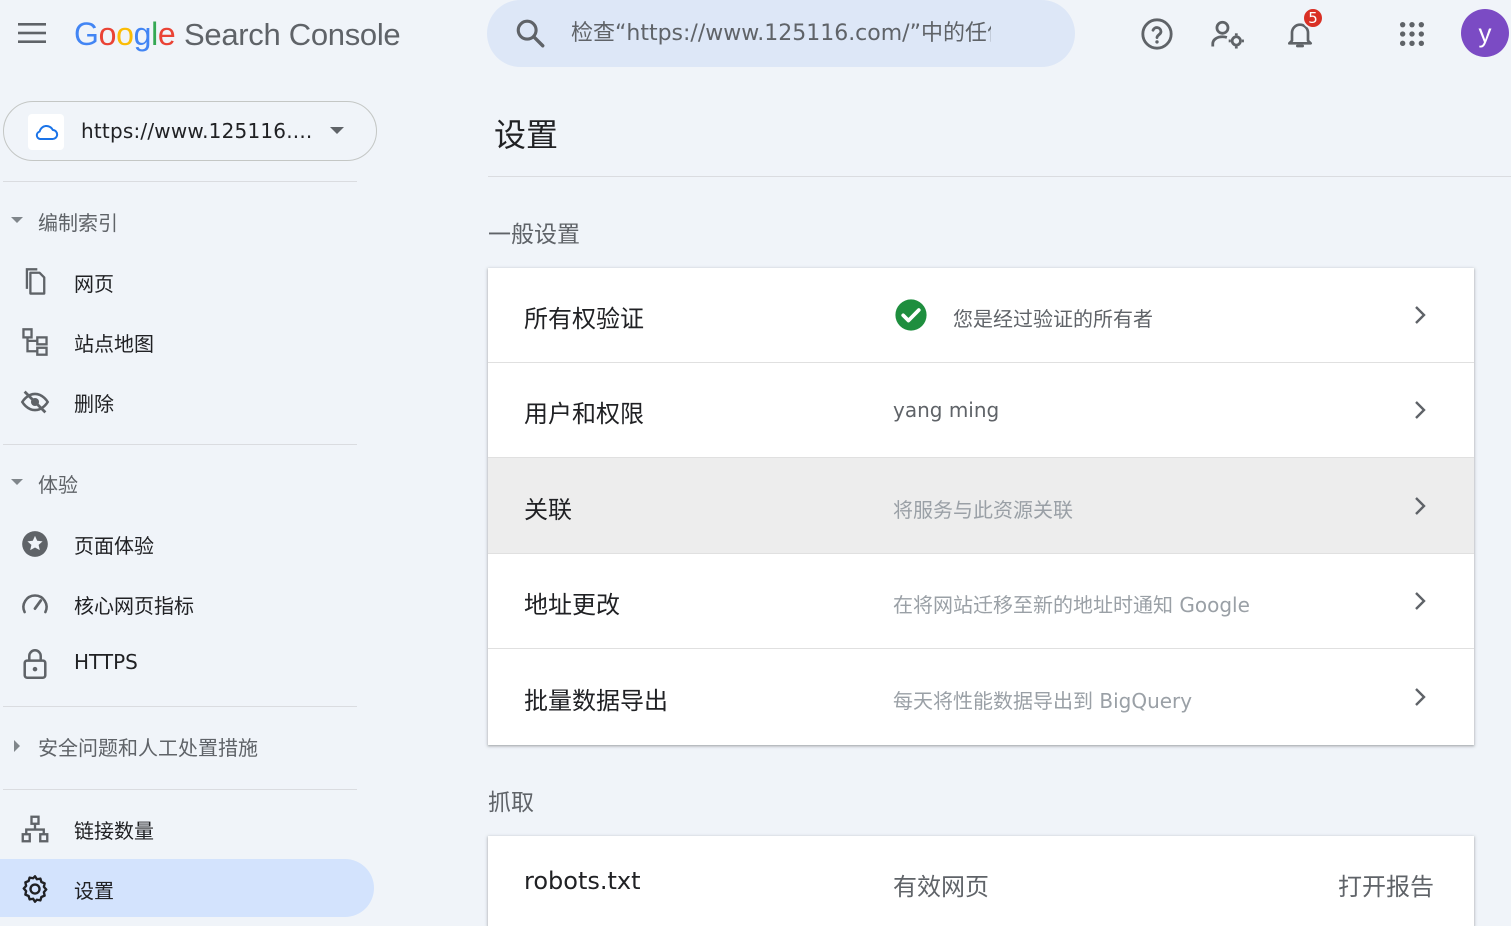 Image resolution: width=1511 pixels, height=926 pixels. I want to click on sitemap-icon, so click(35, 342).